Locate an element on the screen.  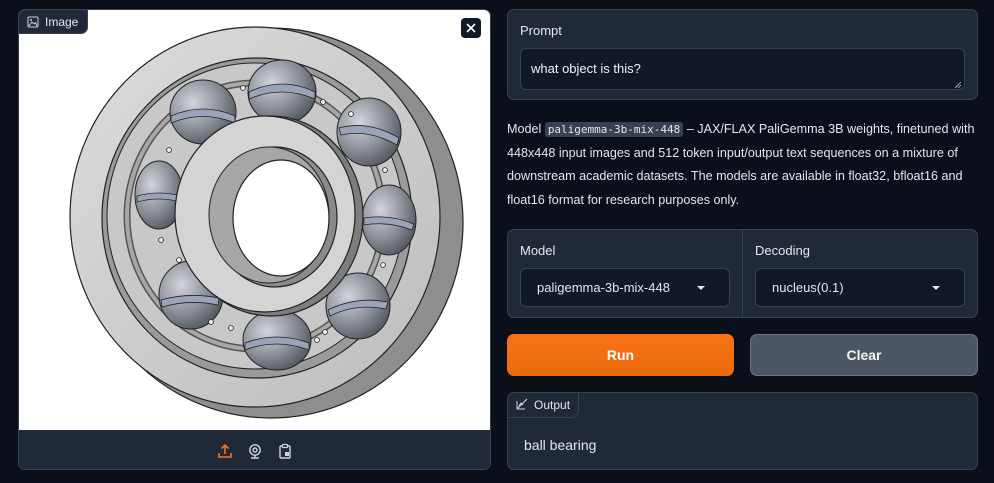
prompt-input: what object is this? is located at coordinates (742, 69).